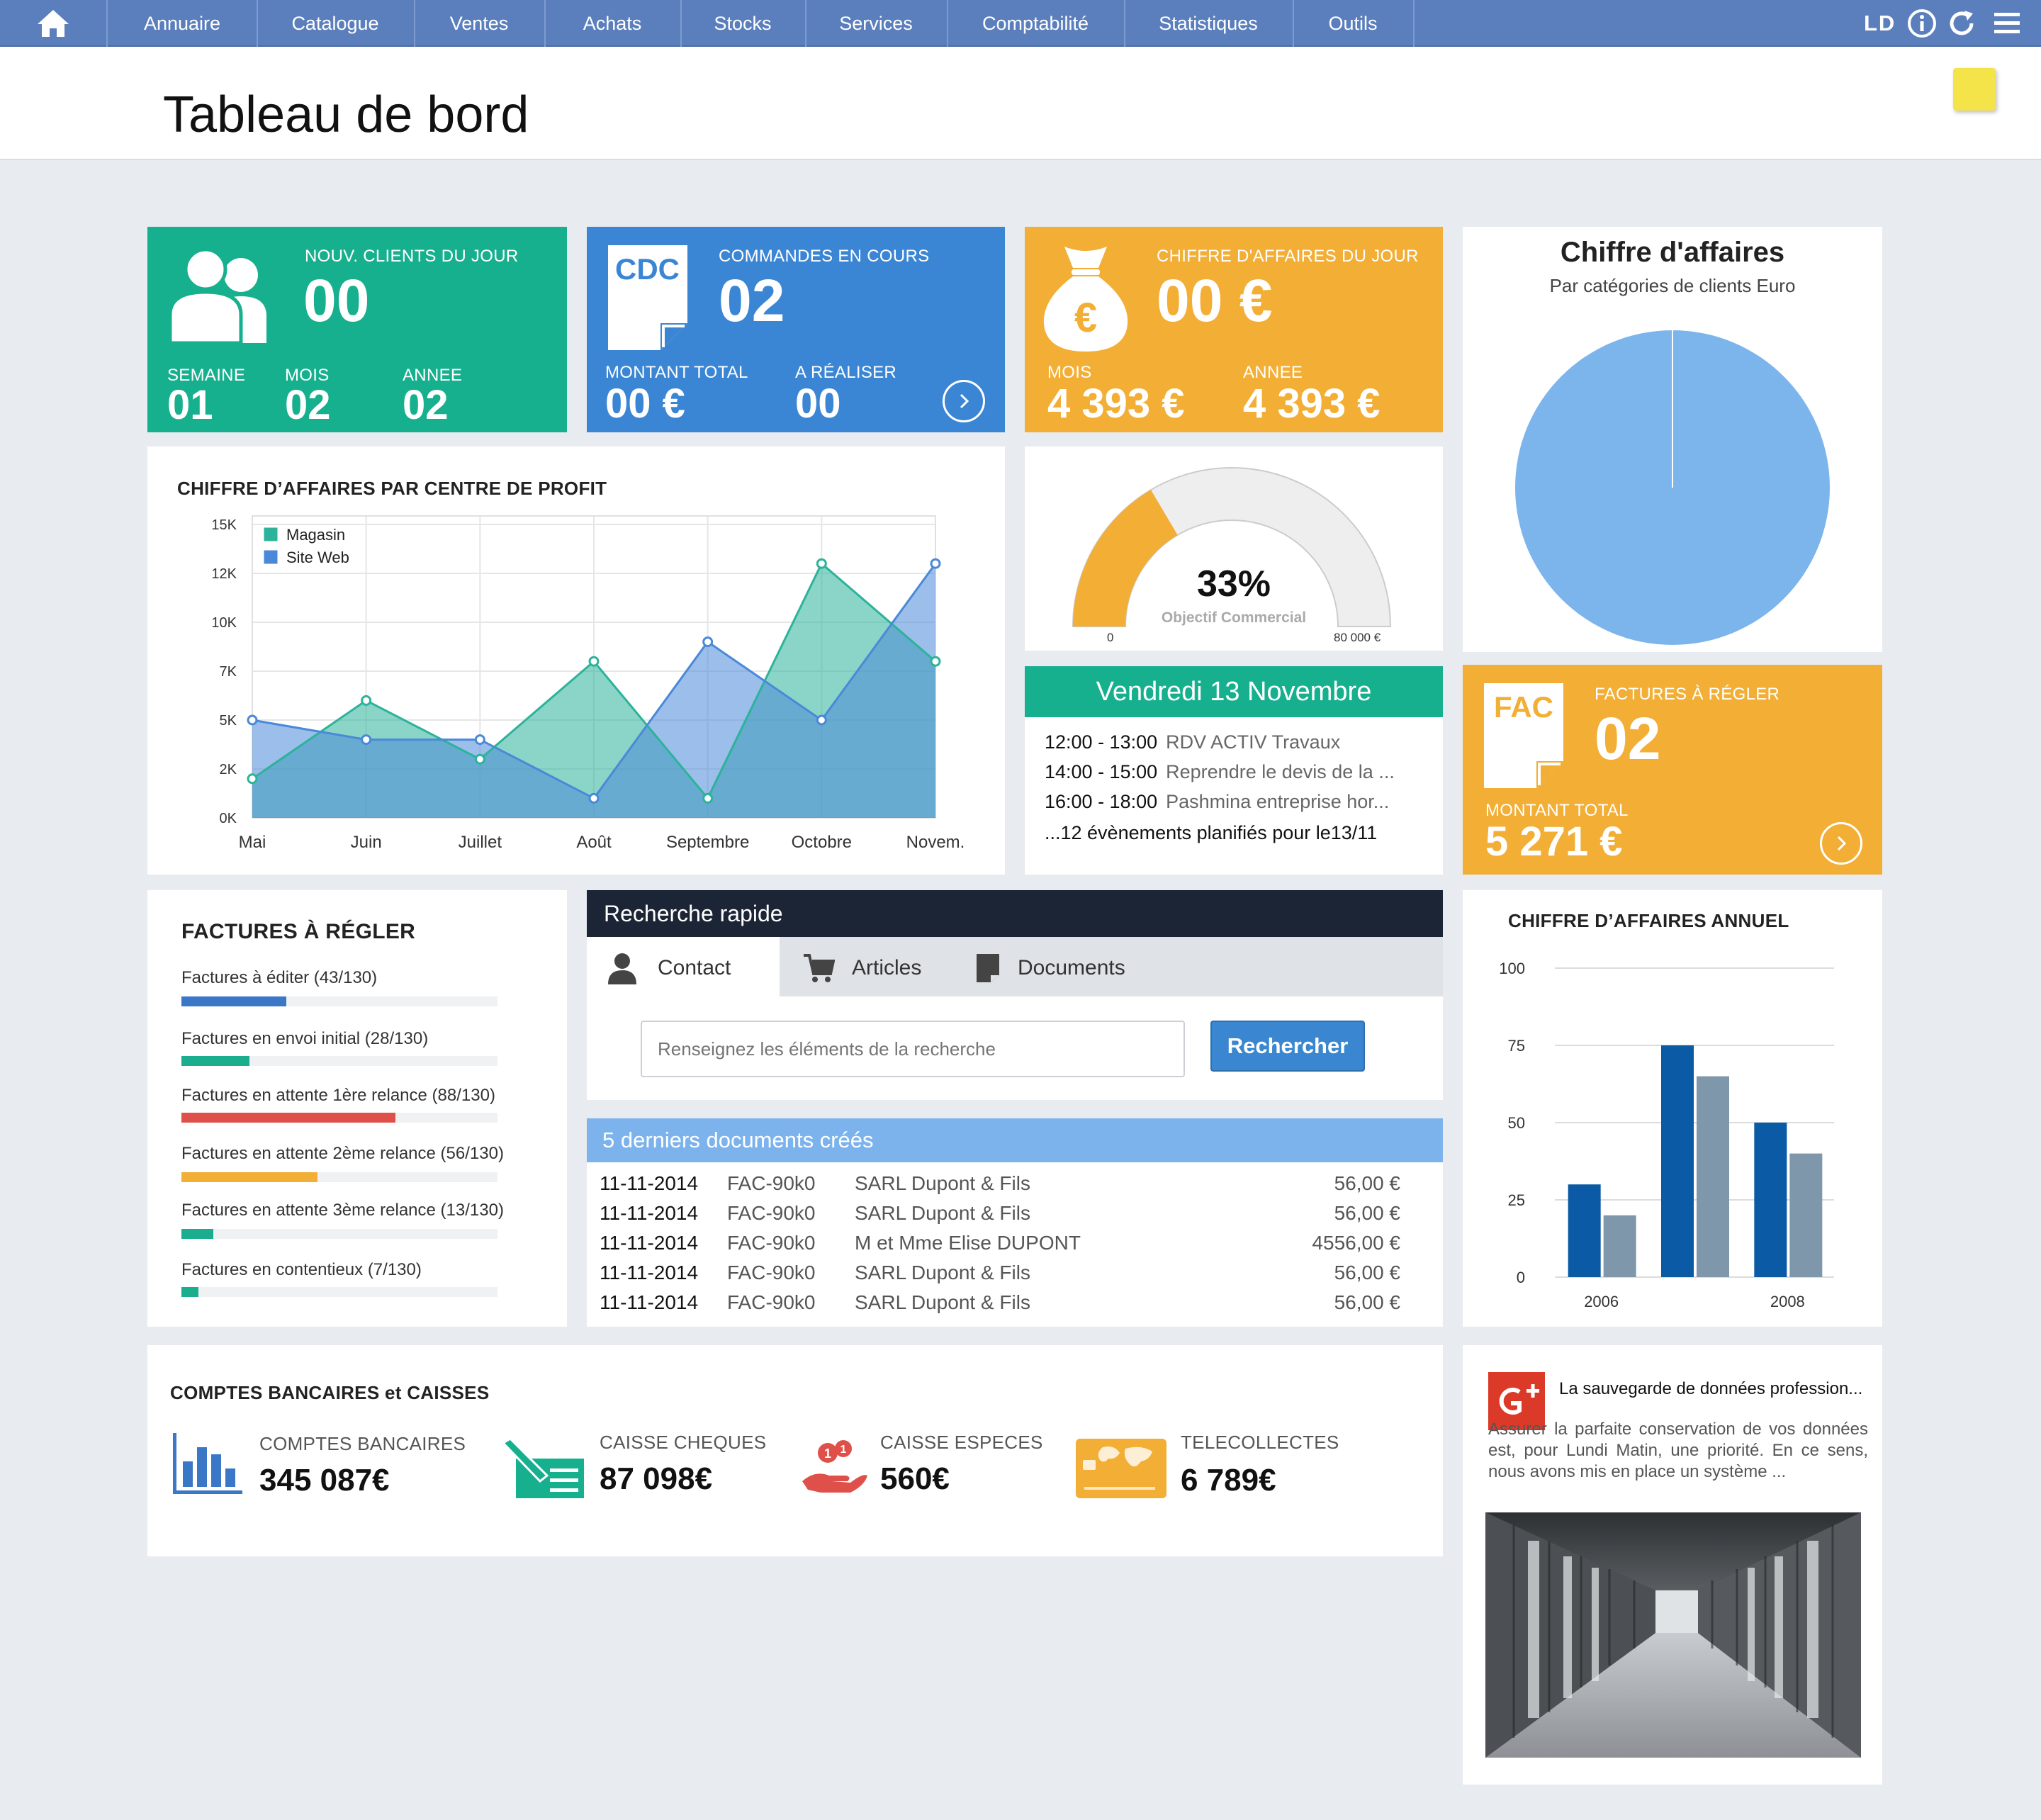 The image size is (2041, 1820). I want to click on orders-icon-text: CDC, so click(647, 269).